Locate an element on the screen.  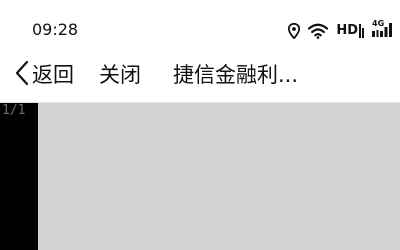
chevron-left-icon is located at coordinates (22, 75).